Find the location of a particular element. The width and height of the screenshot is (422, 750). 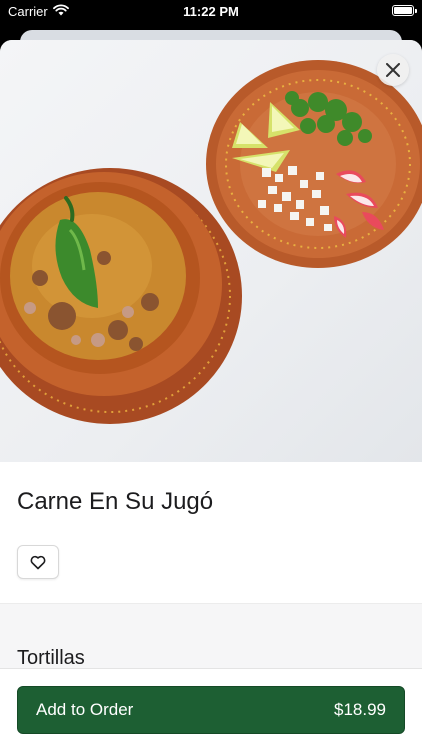

heart-icon is located at coordinates (38, 562).